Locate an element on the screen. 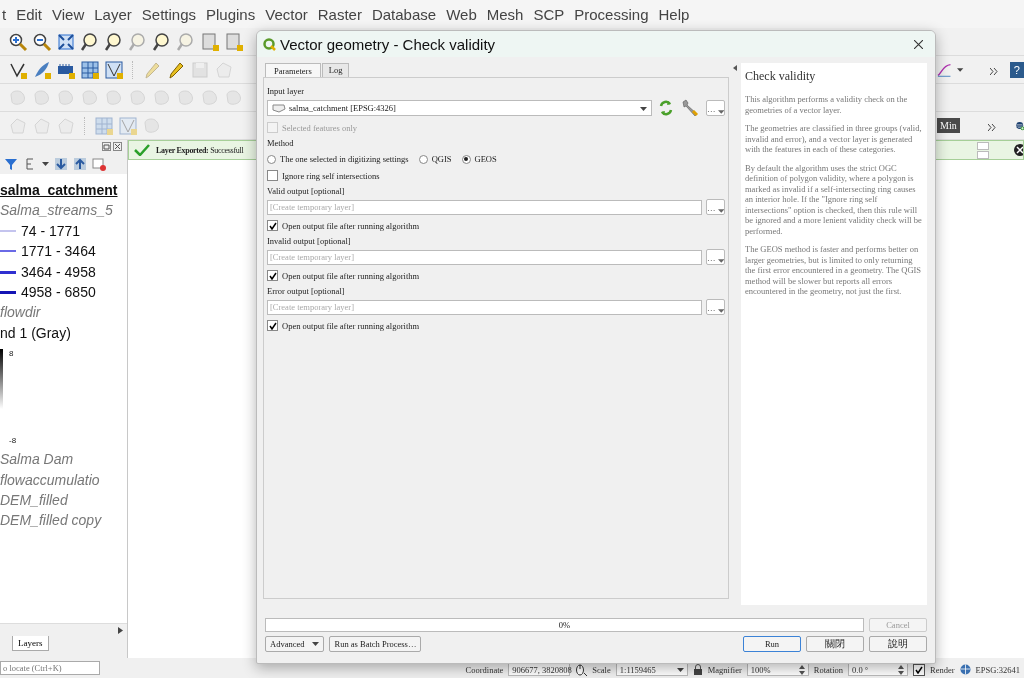  dialog-button: 說明 is located at coordinates (898, 644).